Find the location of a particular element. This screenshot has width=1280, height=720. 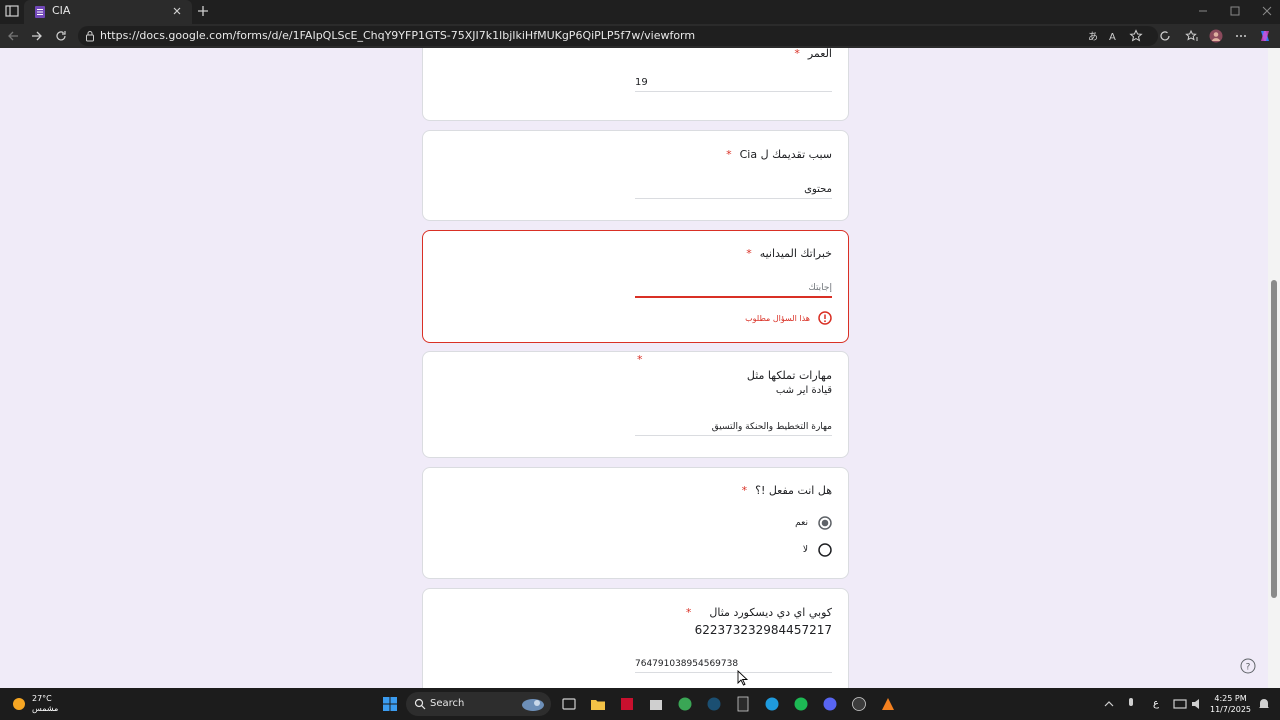

network-icon is located at coordinates (1180, 704).